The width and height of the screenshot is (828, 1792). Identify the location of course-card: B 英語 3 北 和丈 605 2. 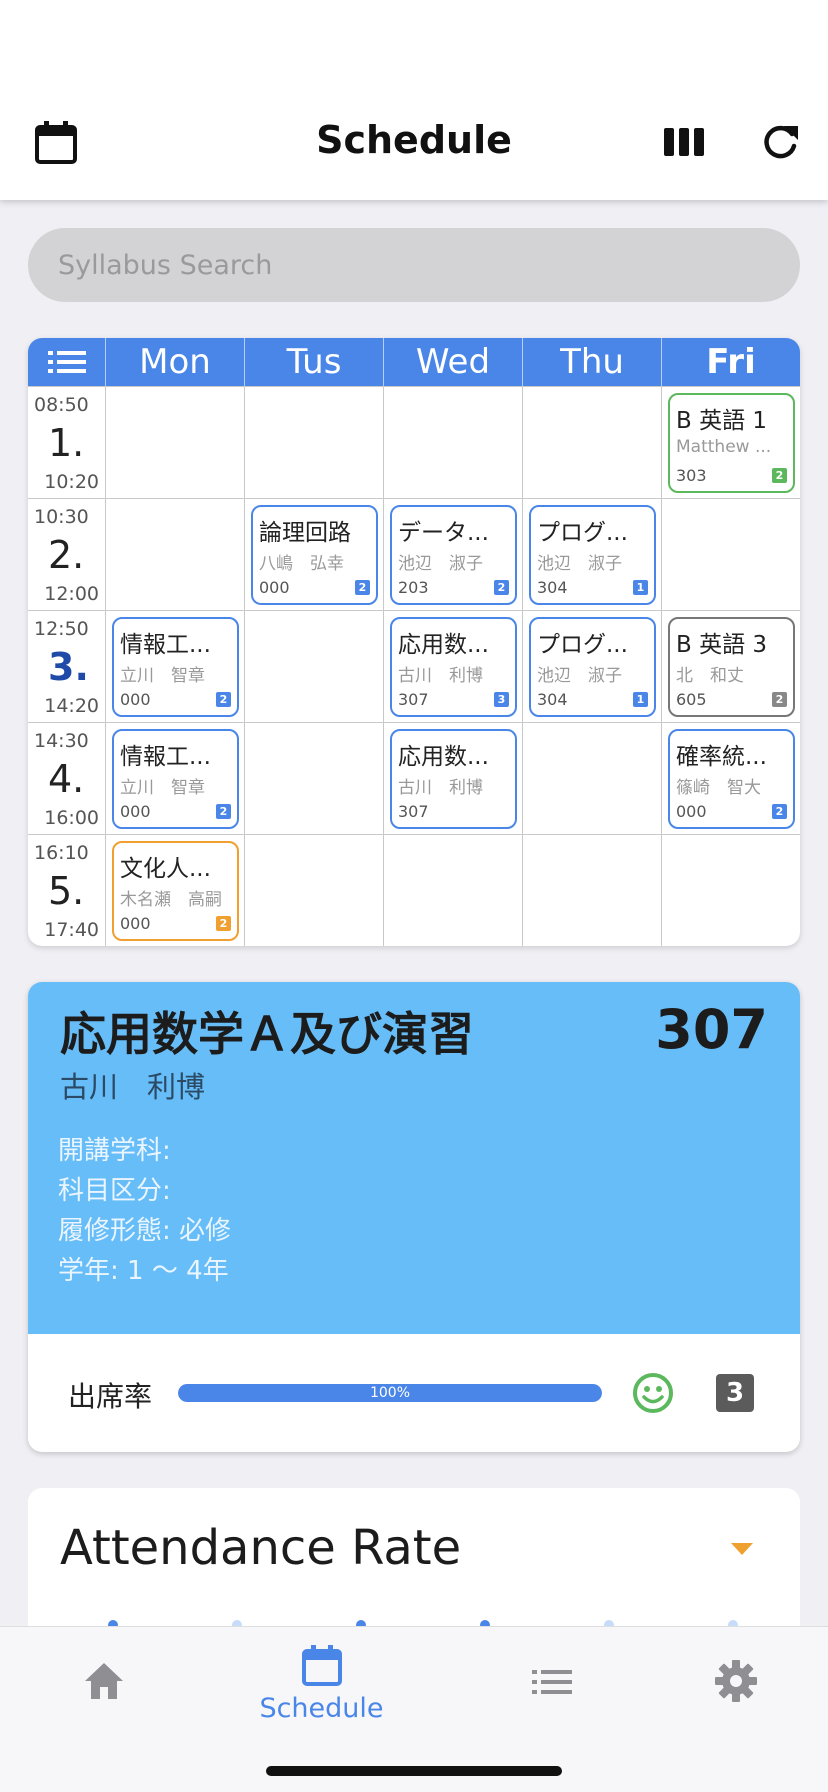
(731, 667).